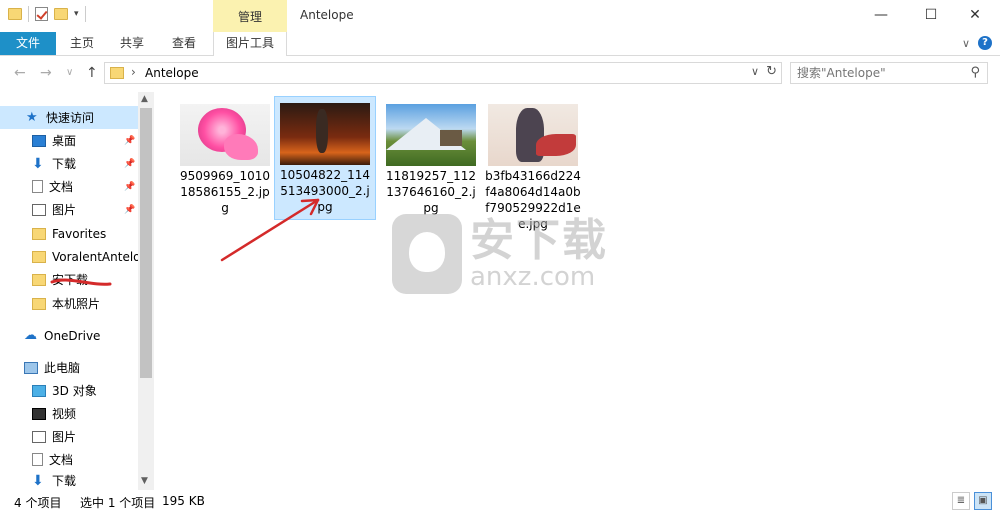  Describe the element at coordinates (771, 71) in the screenshot. I see `refresh-icon: ↻` at that location.